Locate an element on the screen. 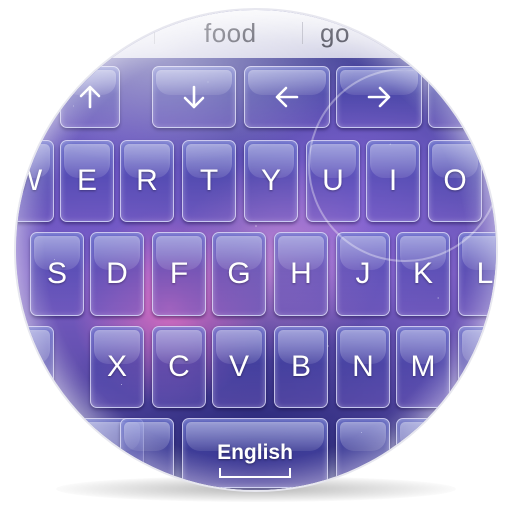  key-u: U is located at coordinates (333, 181).